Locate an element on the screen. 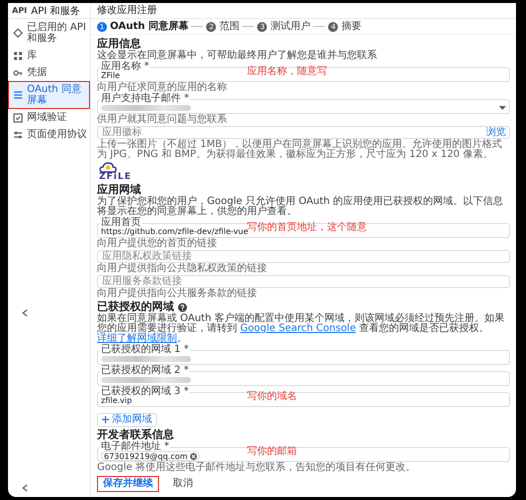  link: 详细了解网域限制 is located at coordinates (137, 338).